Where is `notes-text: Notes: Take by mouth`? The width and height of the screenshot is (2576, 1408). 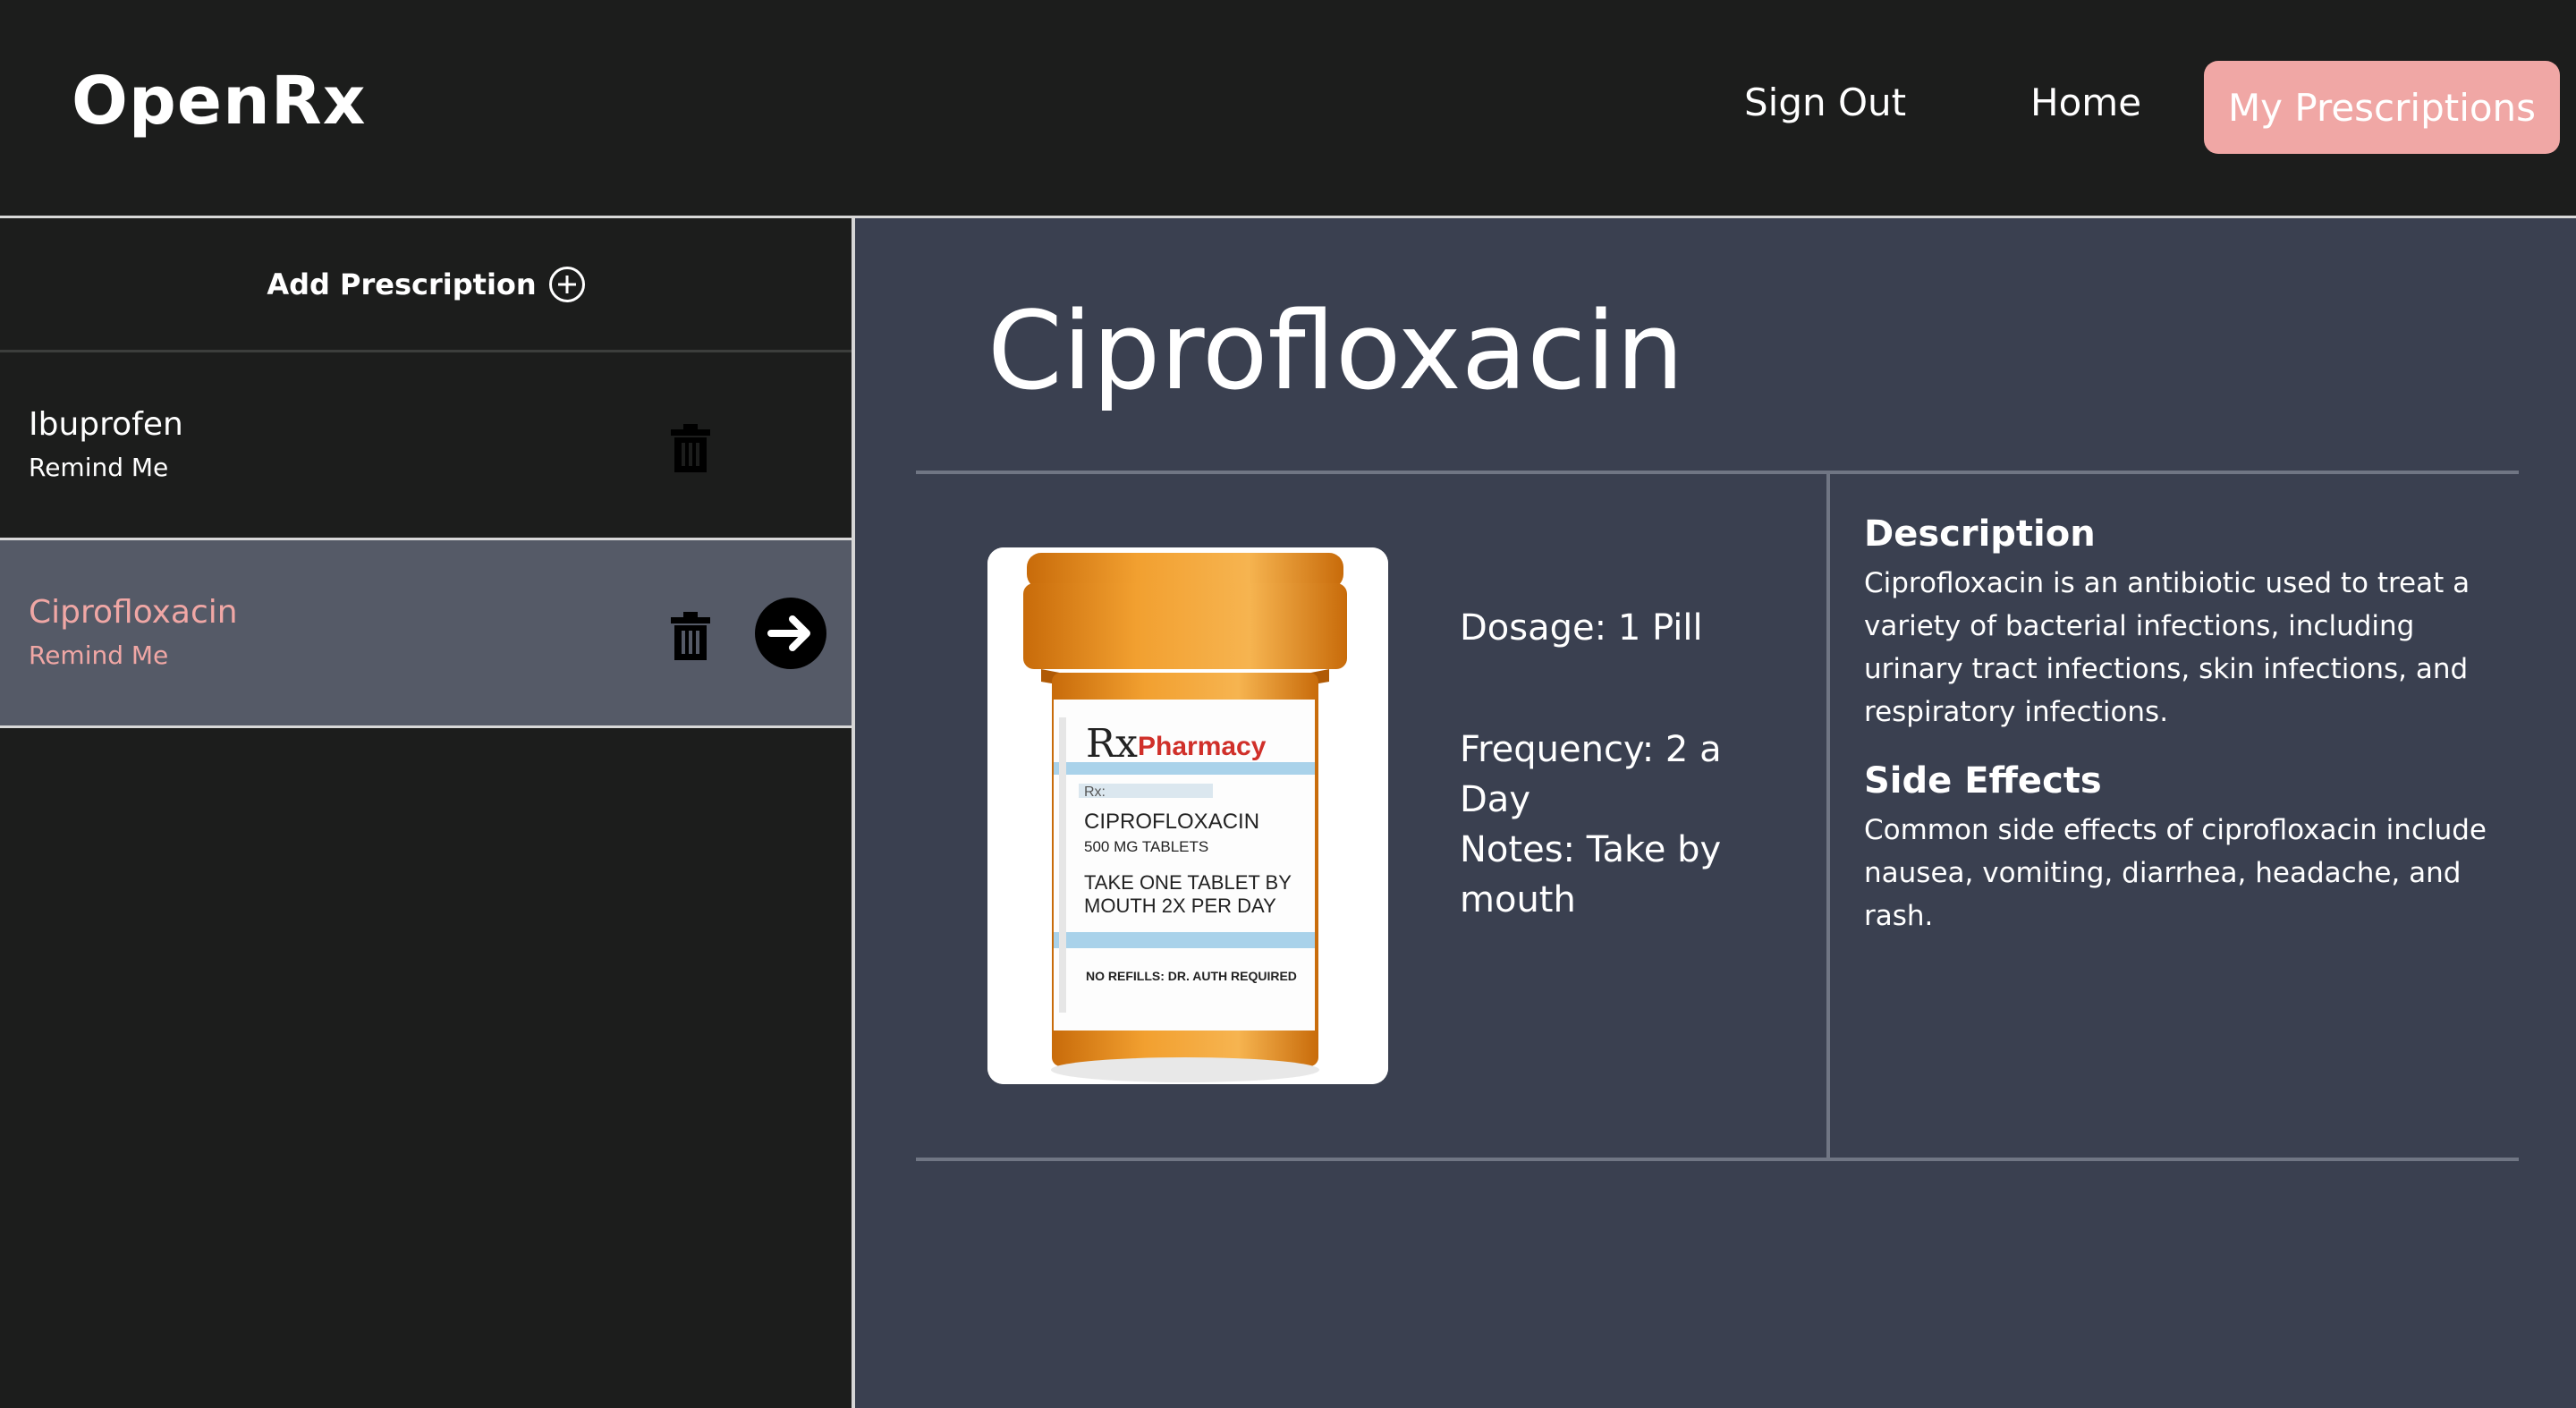 notes-text: Notes: Take by mouth is located at coordinates (1591, 874).